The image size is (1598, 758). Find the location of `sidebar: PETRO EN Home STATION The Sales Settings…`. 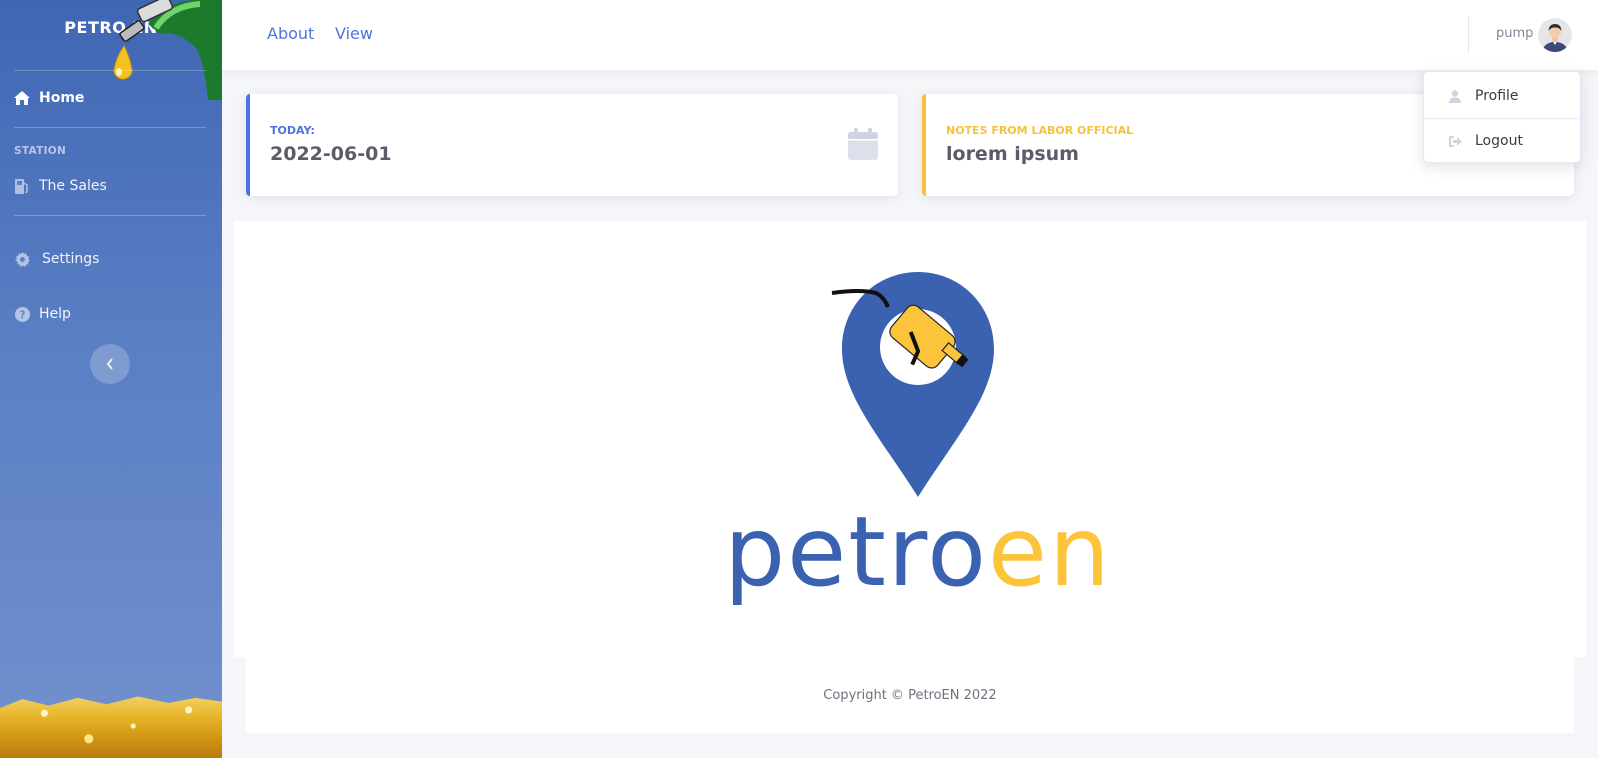

sidebar: PETRO EN Home STATION The Sales Settings… is located at coordinates (111, 379).